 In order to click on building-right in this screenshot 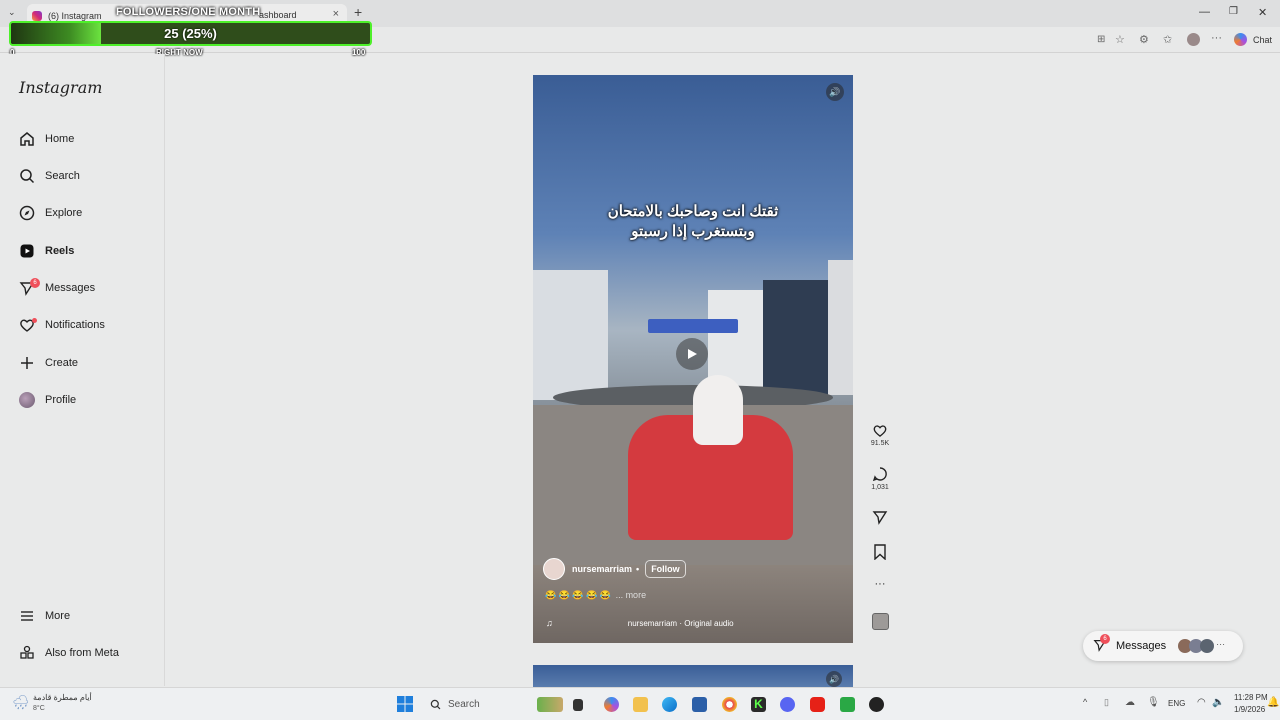, I will do `click(840, 327)`.